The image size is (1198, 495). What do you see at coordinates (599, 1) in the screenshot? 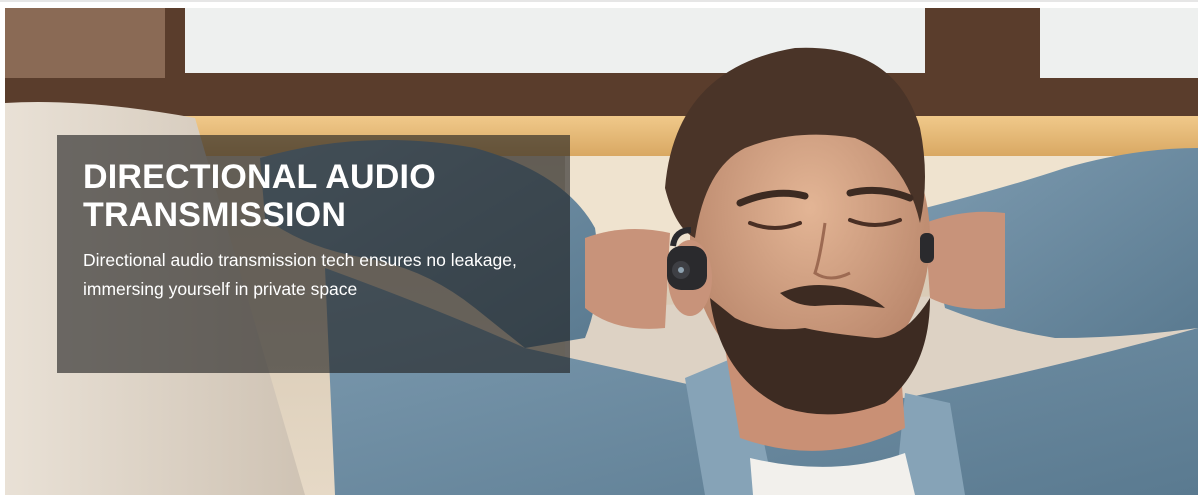
I see `top-divider` at bounding box center [599, 1].